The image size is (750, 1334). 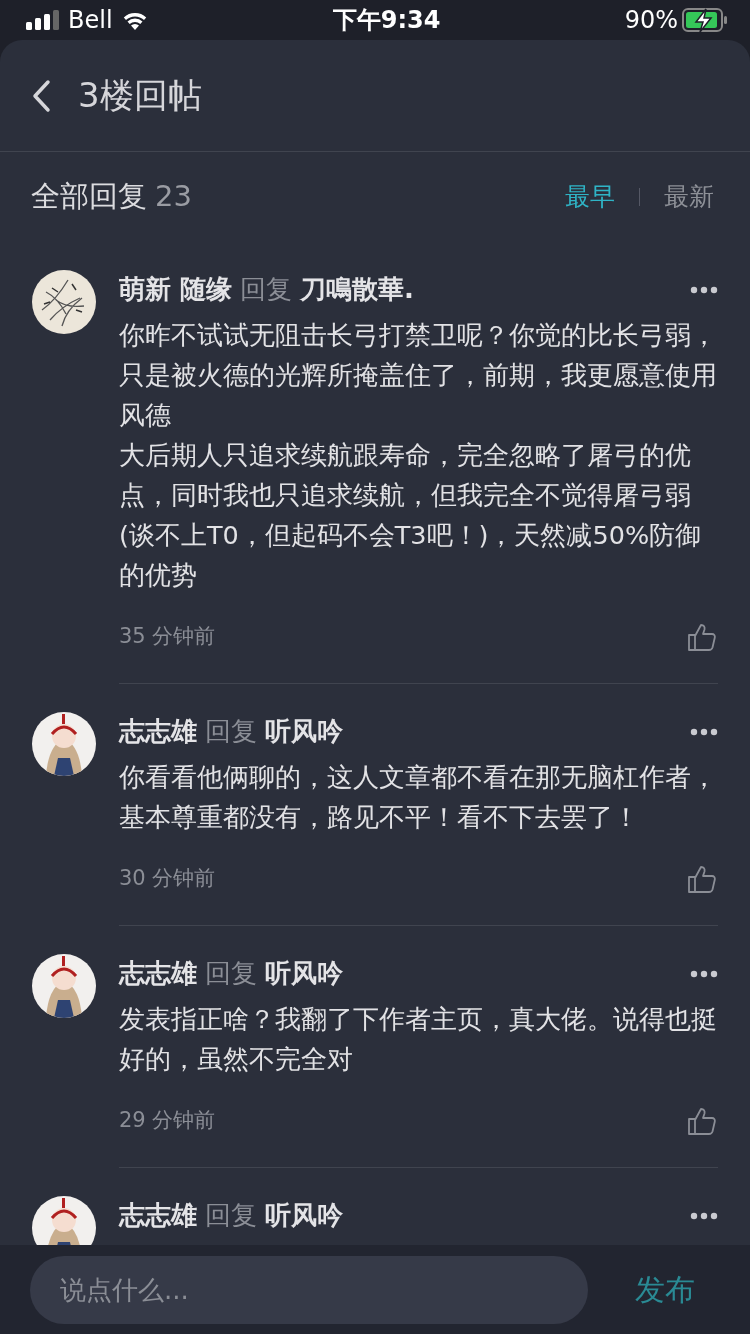 What do you see at coordinates (140, 95) in the screenshot?
I see `page-title: 3楼回帖` at bounding box center [140, 95].